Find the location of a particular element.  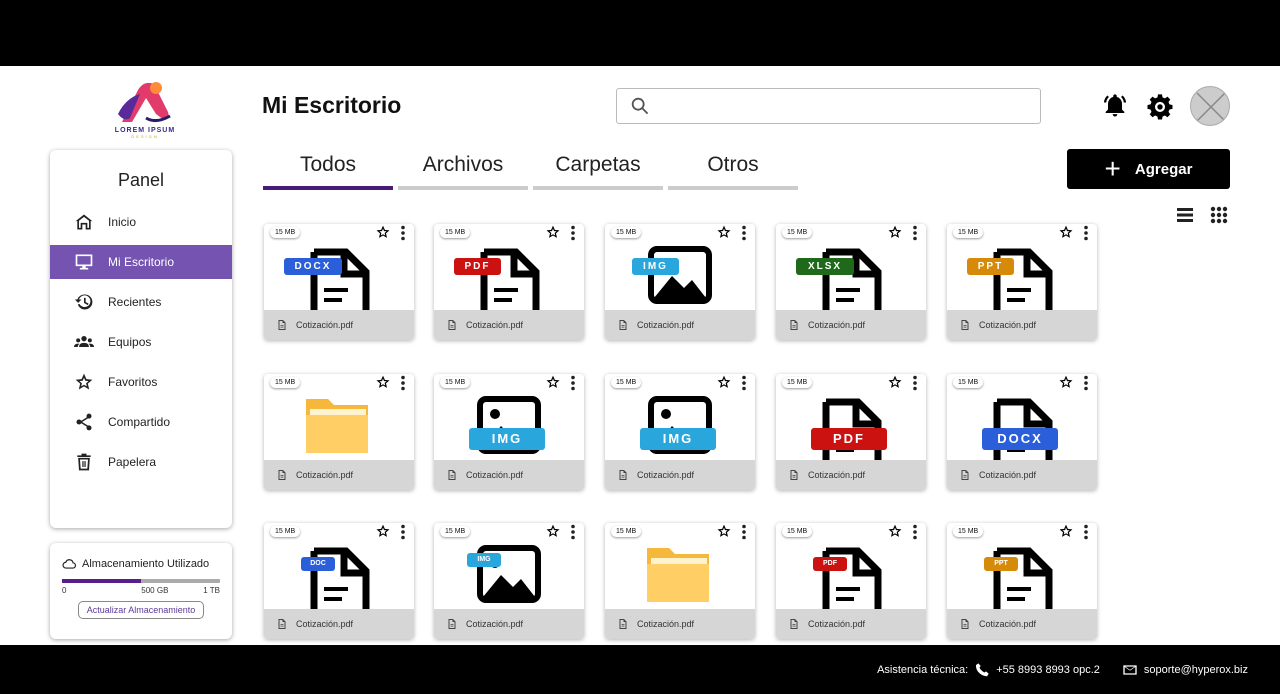

file-thumbnail: IMG is located at coordinates (509, 425).